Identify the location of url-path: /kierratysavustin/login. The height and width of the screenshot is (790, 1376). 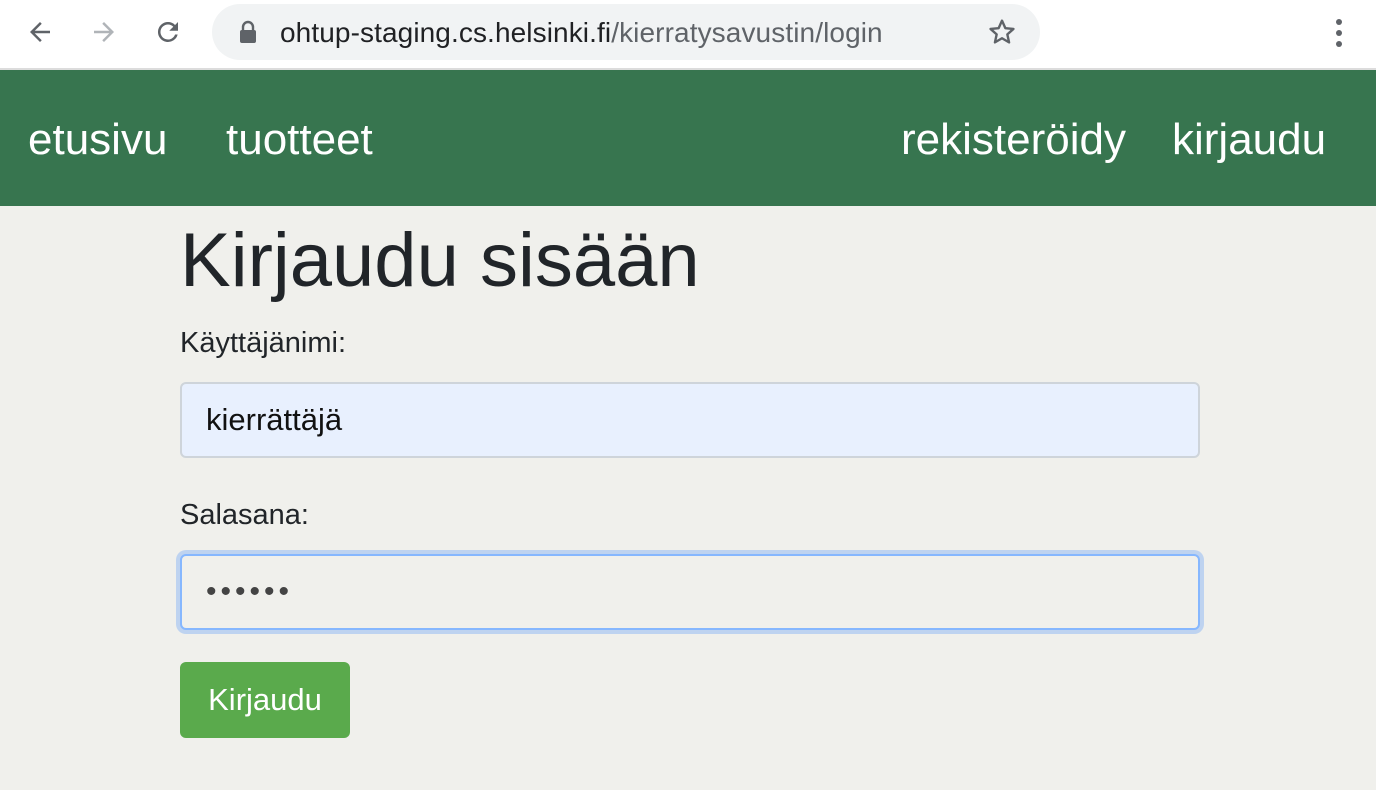
(747, 32).